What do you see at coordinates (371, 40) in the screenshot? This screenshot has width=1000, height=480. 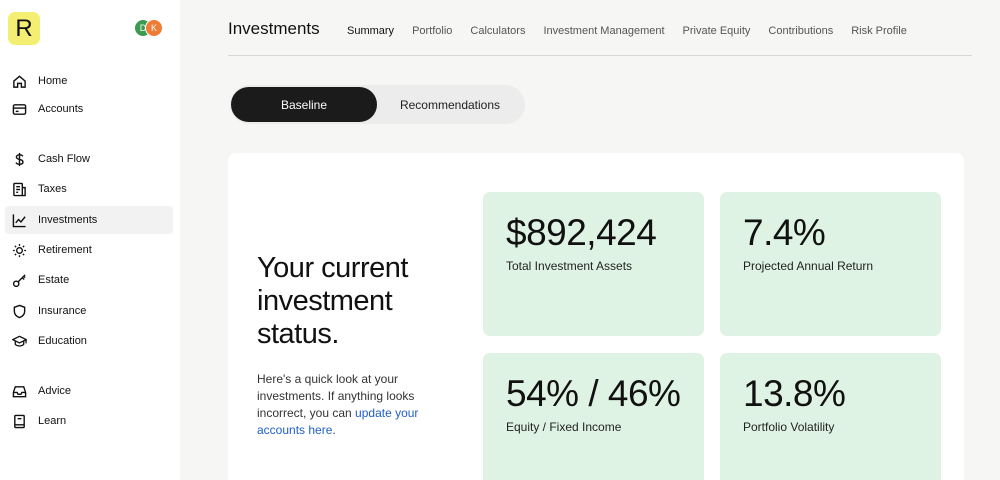 I see `tab-summary: Summary` at bounding box center [371, 40].